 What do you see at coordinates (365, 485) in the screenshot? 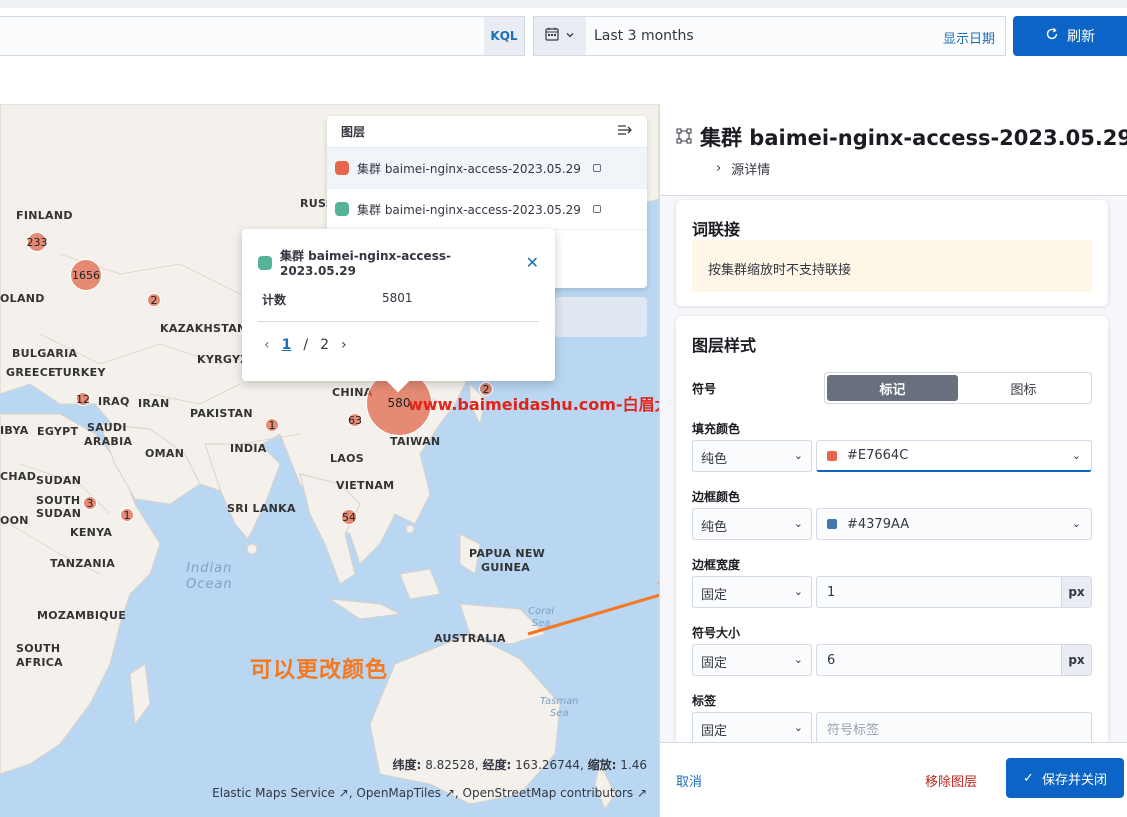
I see `map-label: VIETNAM` at bounding box center [365, 485].